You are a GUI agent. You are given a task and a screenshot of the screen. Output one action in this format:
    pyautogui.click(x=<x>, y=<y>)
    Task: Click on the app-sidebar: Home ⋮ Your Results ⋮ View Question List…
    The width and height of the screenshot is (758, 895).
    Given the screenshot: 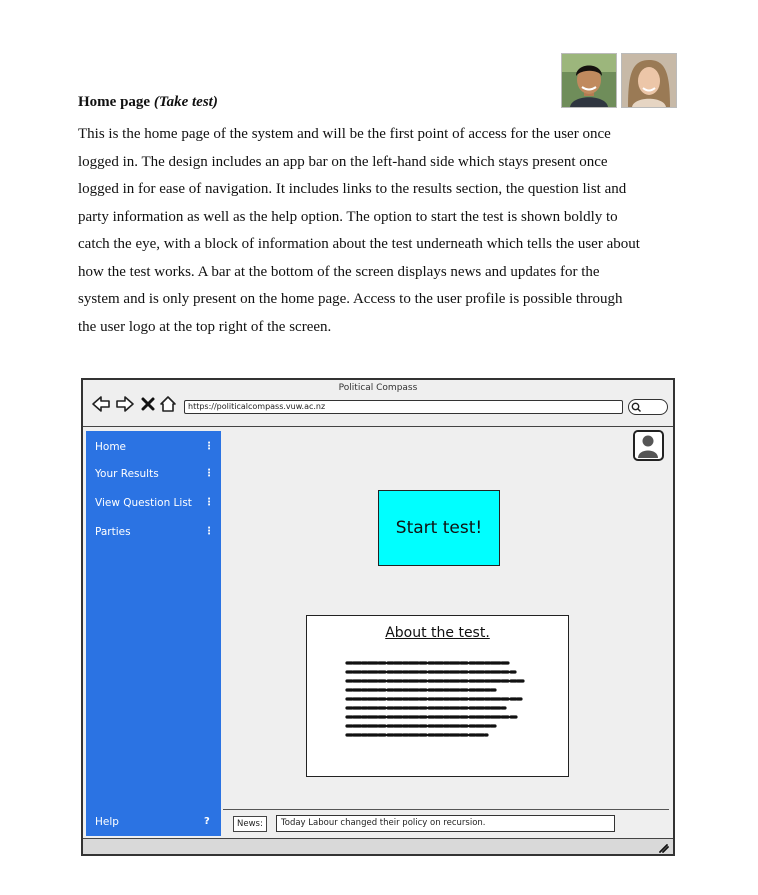 What is the action you would take?
    pyautogui.click(x=153, y=633)
    